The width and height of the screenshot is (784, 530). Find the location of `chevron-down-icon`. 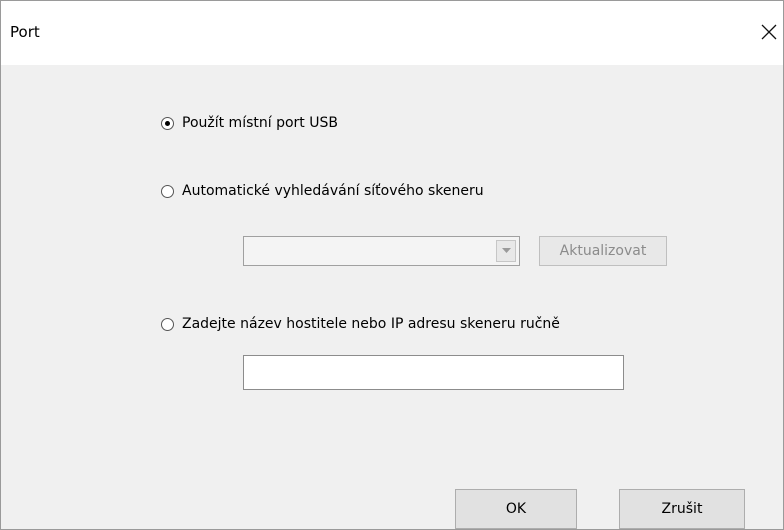

chevron-down-icon is located at coordinates (506, 250).